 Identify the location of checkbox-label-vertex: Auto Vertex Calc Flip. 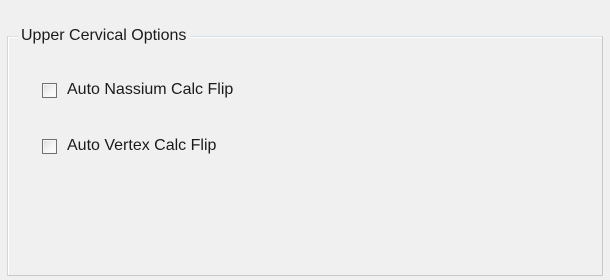
(141, 146).